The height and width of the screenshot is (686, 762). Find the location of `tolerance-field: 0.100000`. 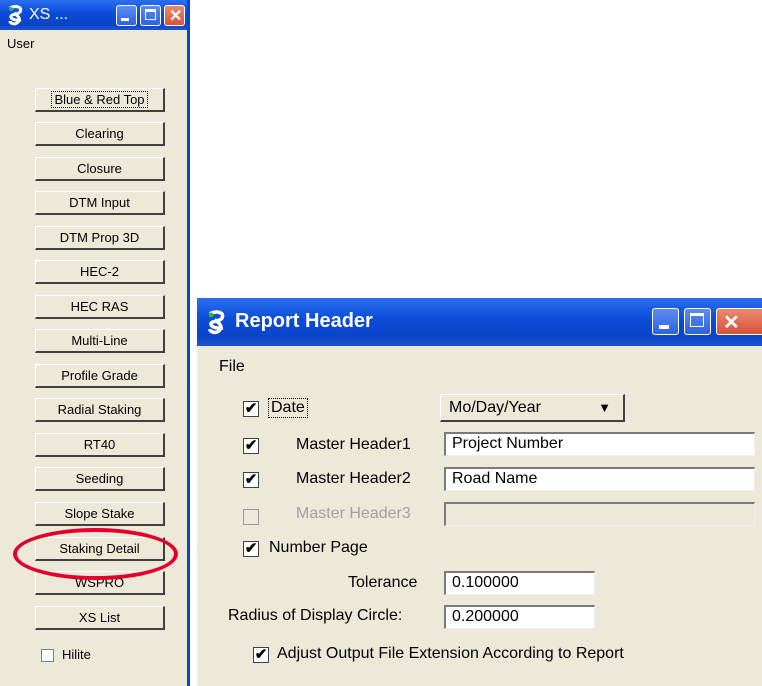

tolerance-field: 0.100000 is located at coordinates (519, 583).